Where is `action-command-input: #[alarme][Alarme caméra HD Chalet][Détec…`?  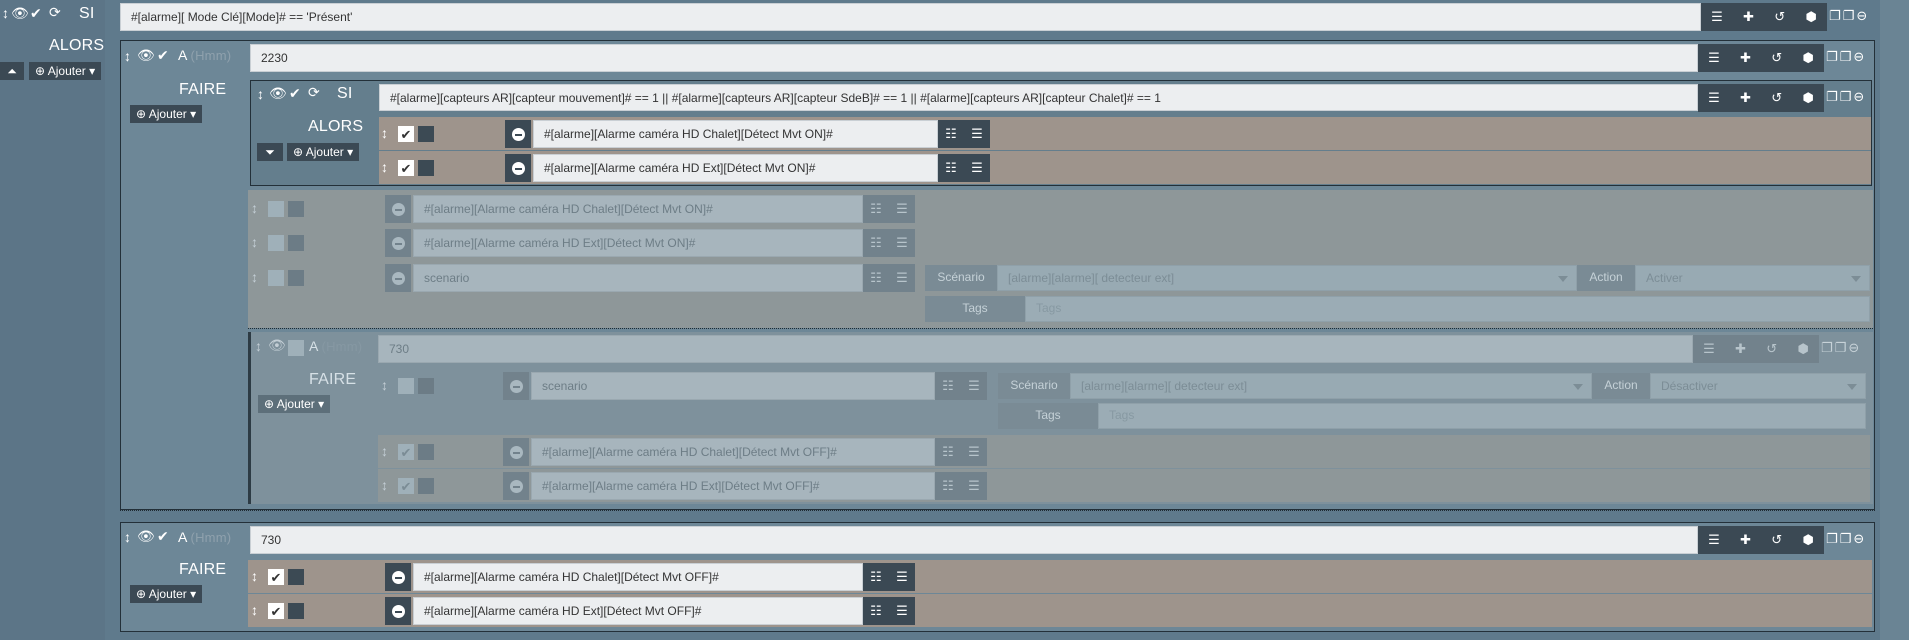 action-command-input: #[alarme][Alarme caméra HD Chalet][Détec… is located at coordinates (735, 134).